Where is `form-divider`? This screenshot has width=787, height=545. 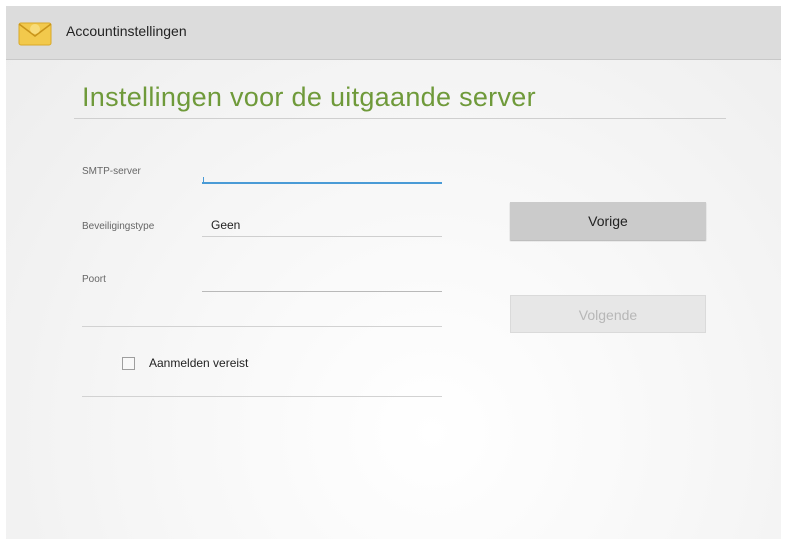 form-divider is located at coordinates (262, 326).